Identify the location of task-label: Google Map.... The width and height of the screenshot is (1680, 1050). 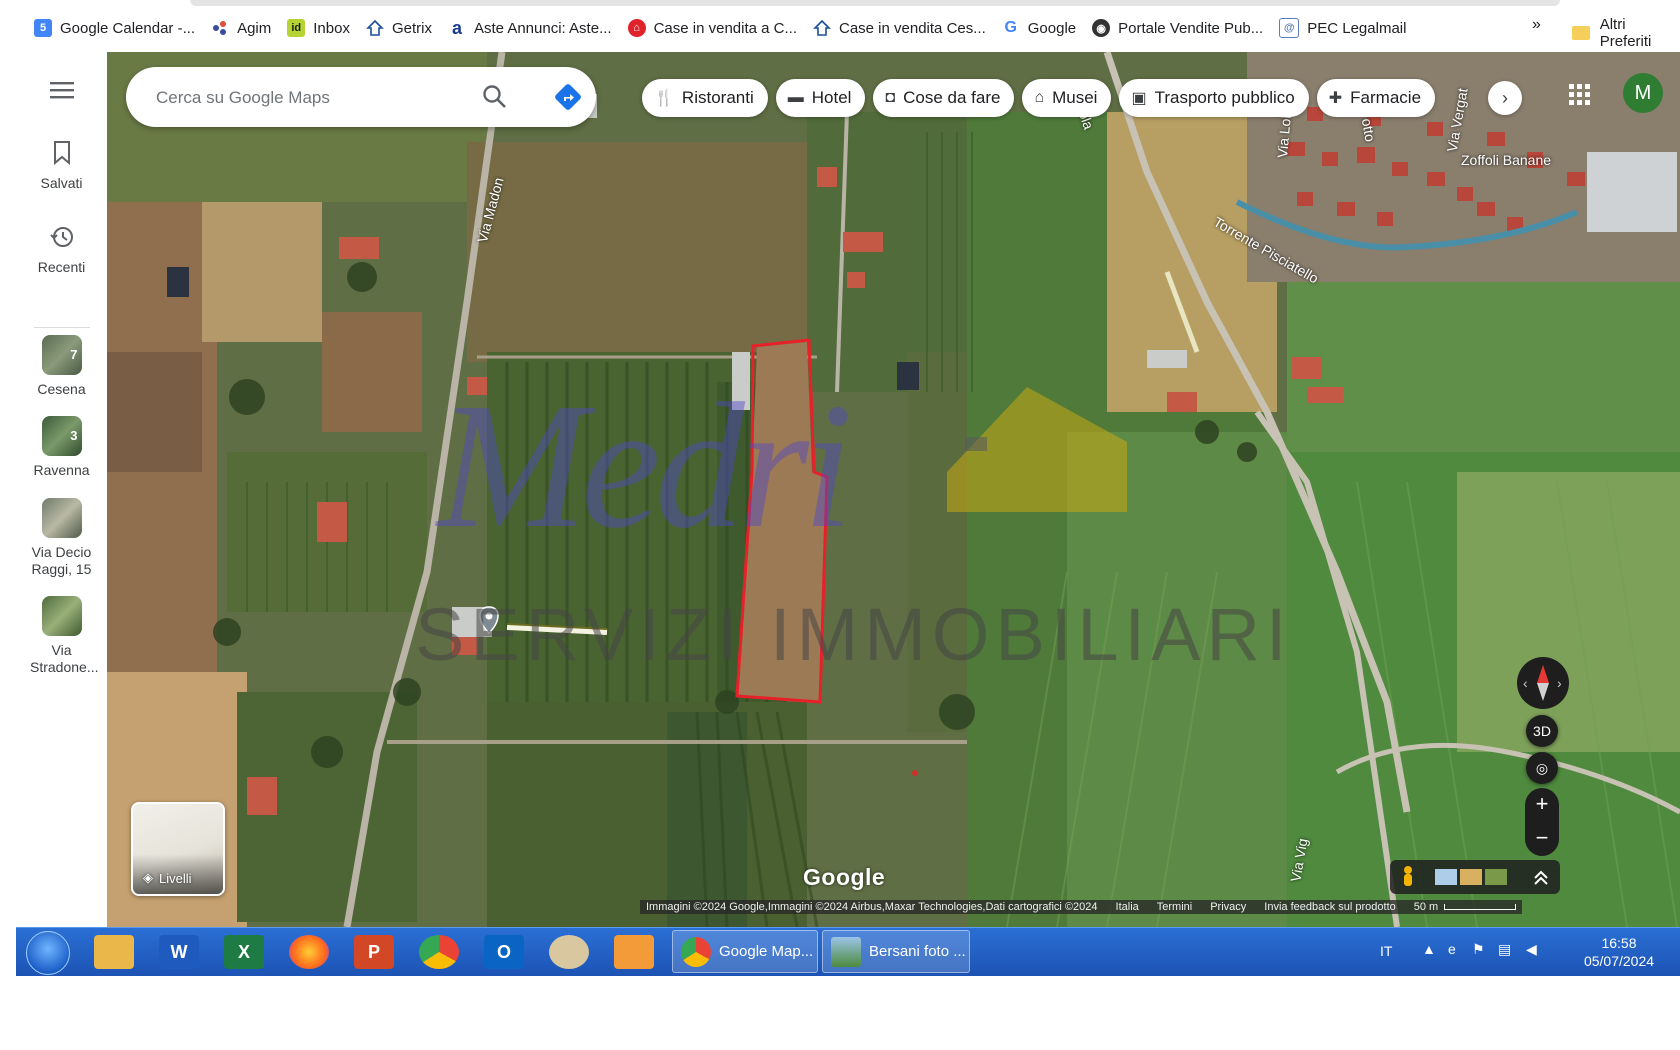
(766, 951).